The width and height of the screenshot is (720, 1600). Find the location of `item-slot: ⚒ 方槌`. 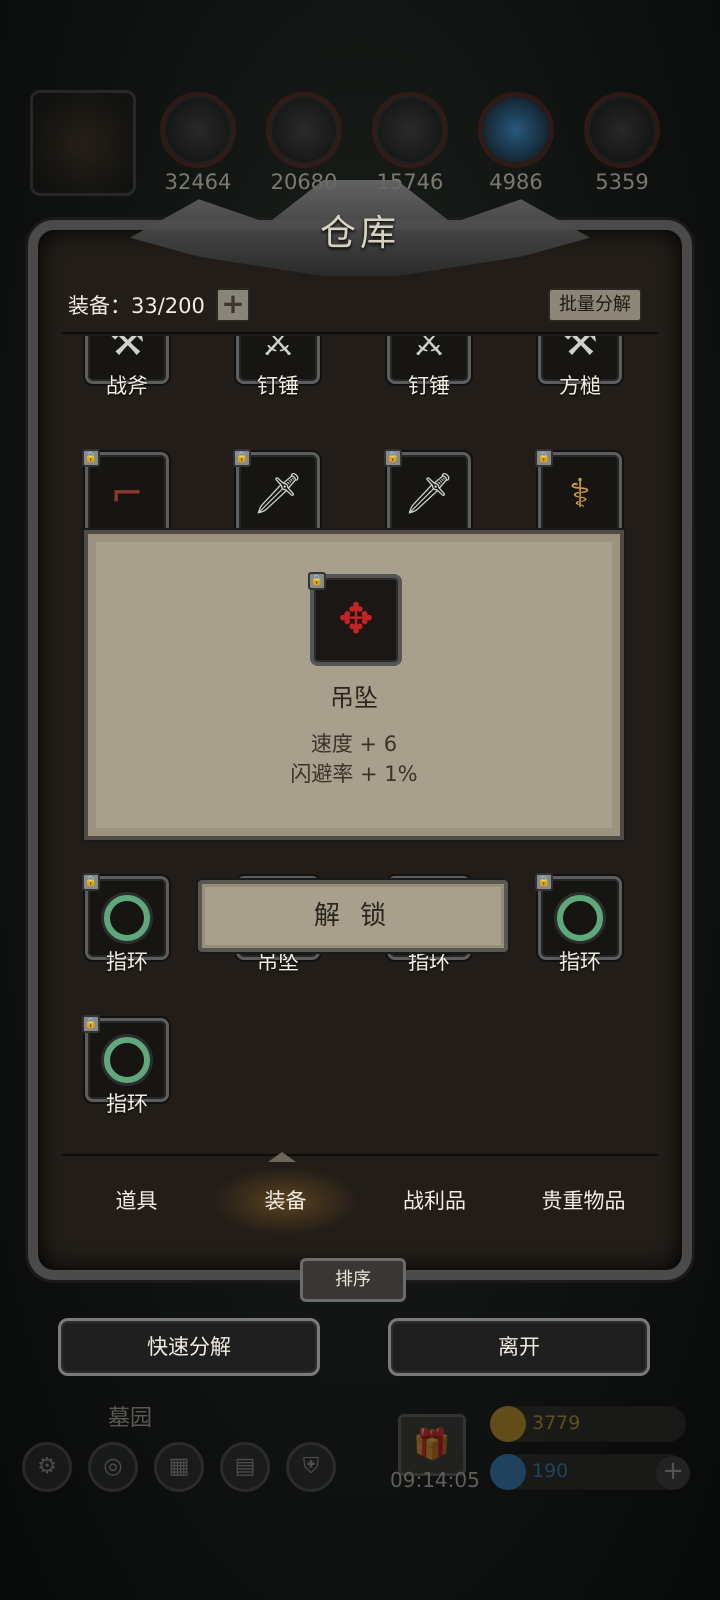

item-slot: ⚒ 方槌 is located at coordinates (580, 368).